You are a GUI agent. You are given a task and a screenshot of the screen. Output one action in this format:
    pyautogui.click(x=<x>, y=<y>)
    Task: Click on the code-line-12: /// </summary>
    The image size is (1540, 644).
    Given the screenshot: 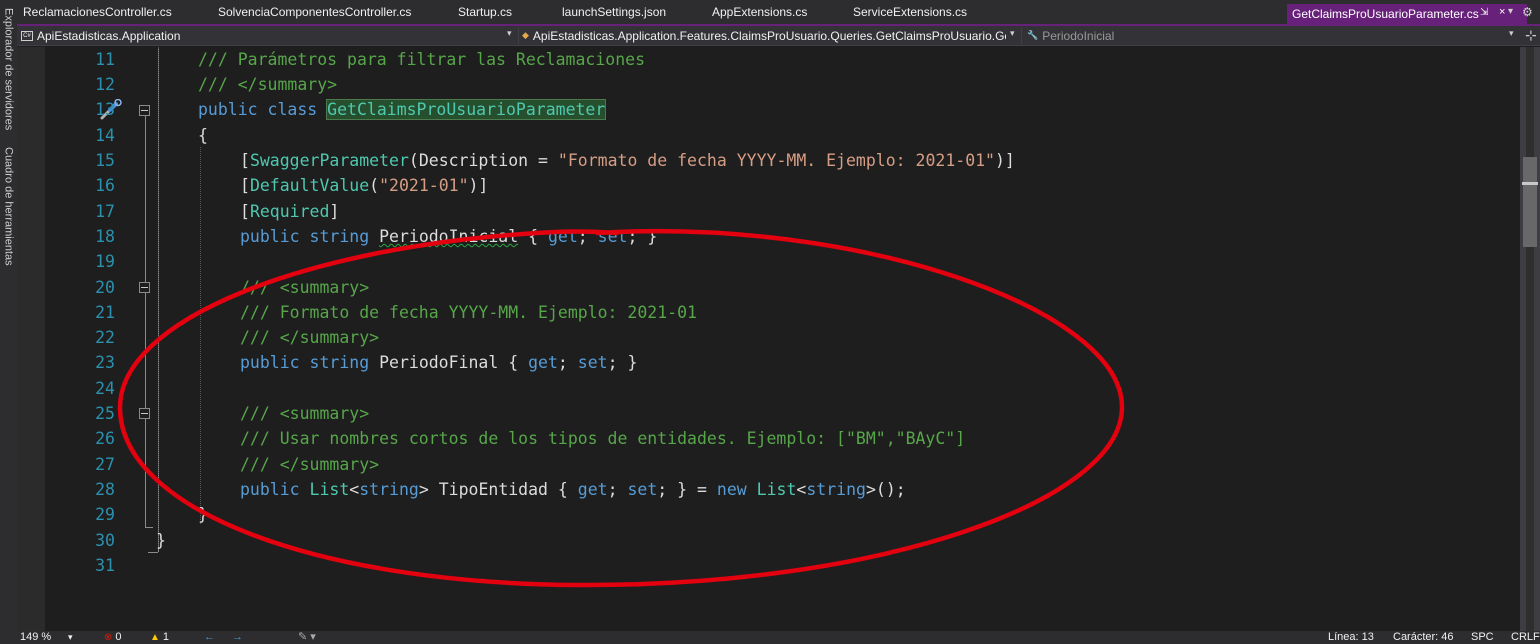 What is the action you would take?
    pyautogui.click(x=268, y=84)
    